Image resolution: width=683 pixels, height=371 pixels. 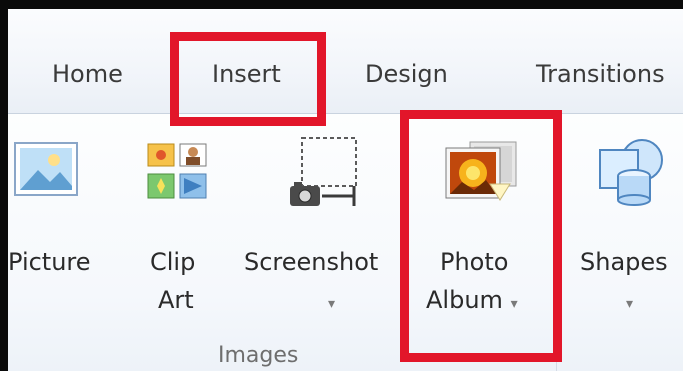 What do you see at coordinates (406, 74) in the screenshot?
I see `tab-design: Design` at bounding box center [406, 74].